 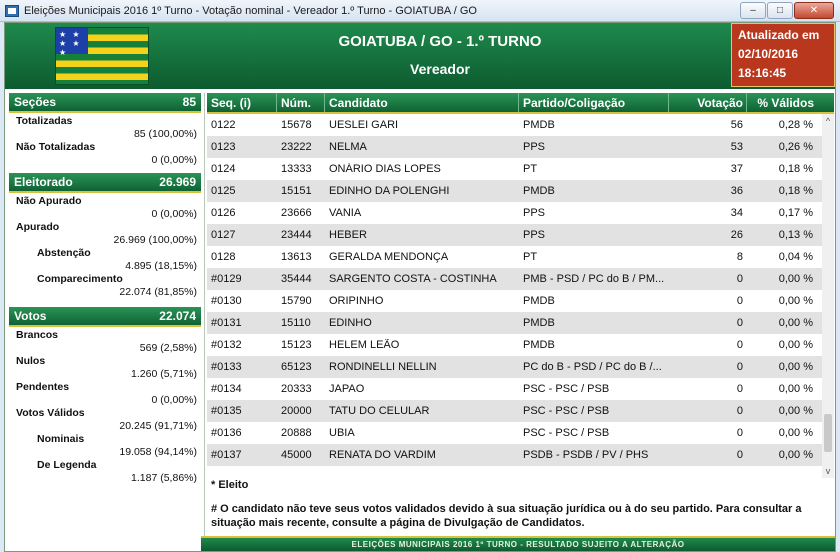 I want to click on cell-number: 23666, so click(x=296, y=213).